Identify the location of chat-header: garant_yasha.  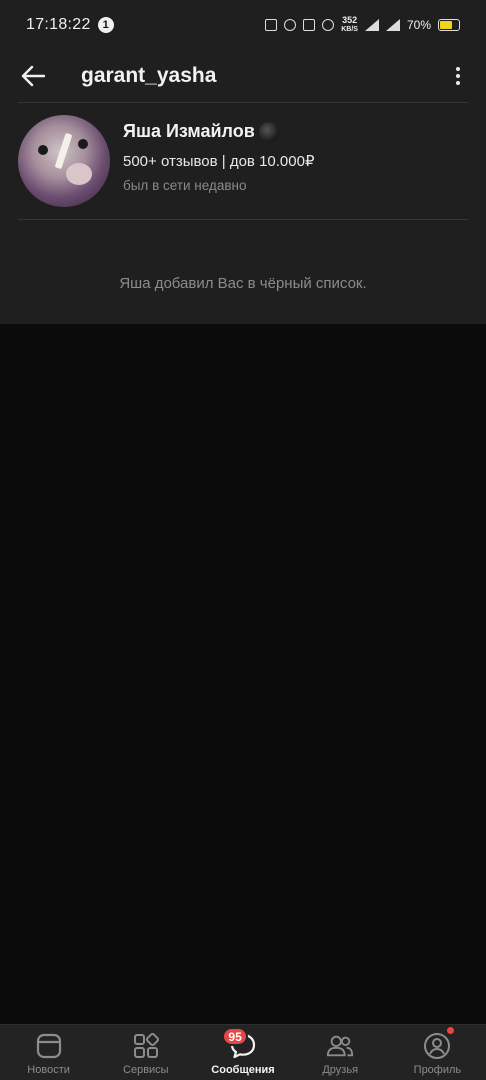
(243, 76).